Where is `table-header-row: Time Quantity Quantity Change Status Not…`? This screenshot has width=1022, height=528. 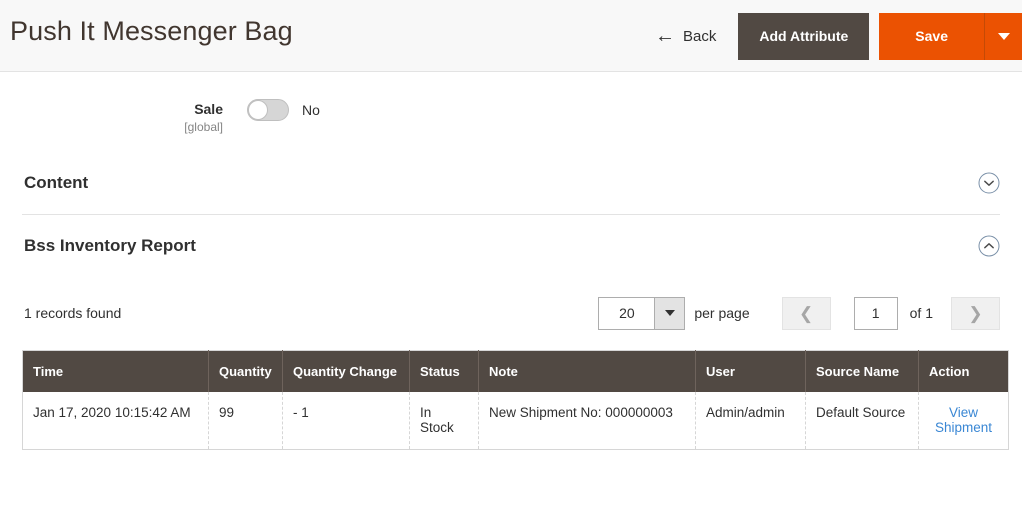
table-header-row: Time Quantity Quantity Change Status Not… is located at coordinates (515, 371).